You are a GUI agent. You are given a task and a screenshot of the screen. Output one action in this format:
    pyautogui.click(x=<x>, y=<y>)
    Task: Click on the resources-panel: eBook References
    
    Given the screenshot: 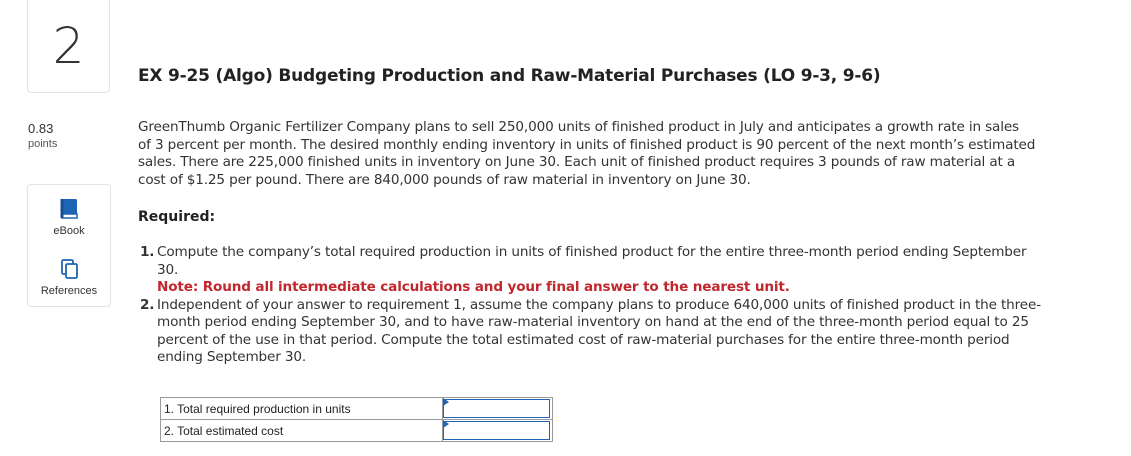 What is the action you would take?
    pyautogui.click(x=69, y=245)
    